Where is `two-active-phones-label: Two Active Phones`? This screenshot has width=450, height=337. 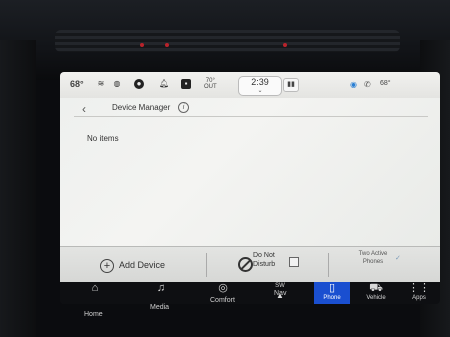
two-active-phones-label: Two Active Phones is located at coordinates (373, 258).